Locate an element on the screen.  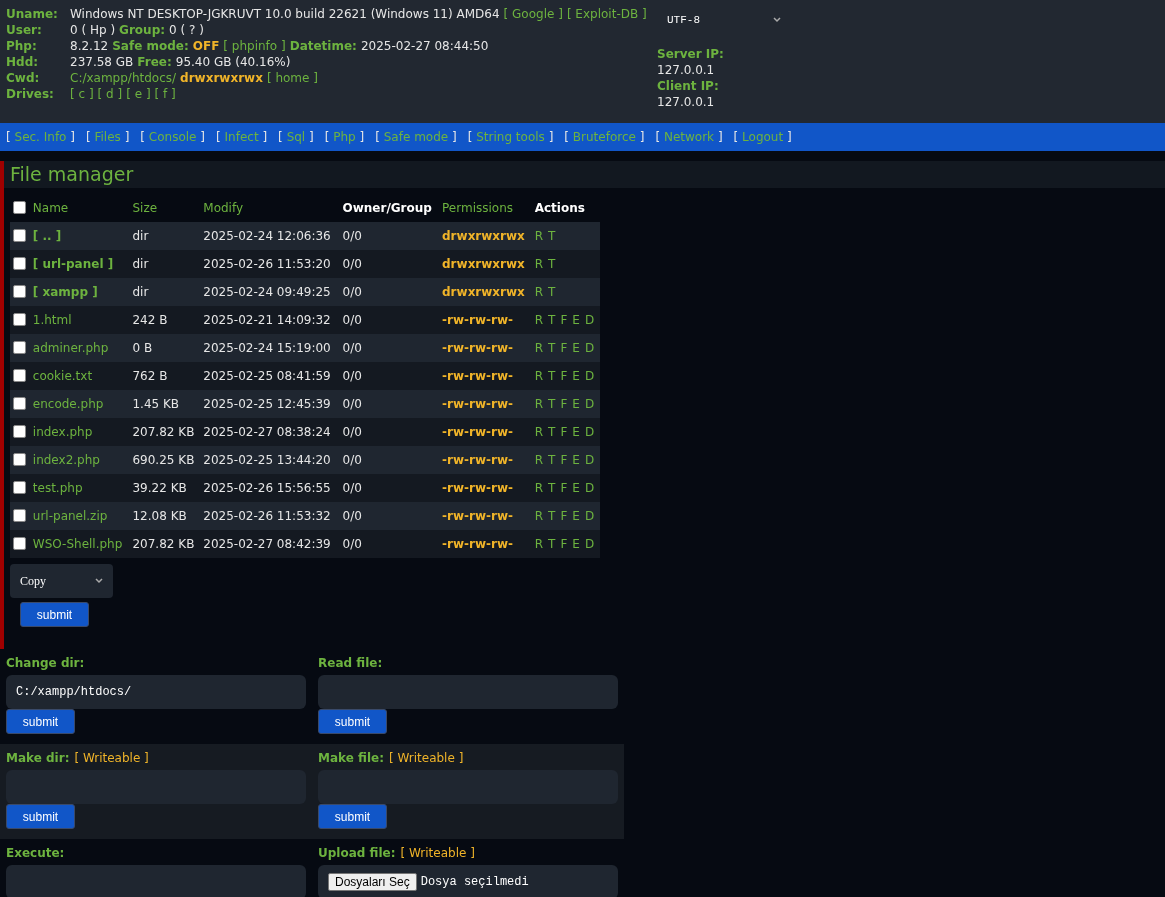
info-link: [ Exploit-DB ] is located at coordinates (606, 14).